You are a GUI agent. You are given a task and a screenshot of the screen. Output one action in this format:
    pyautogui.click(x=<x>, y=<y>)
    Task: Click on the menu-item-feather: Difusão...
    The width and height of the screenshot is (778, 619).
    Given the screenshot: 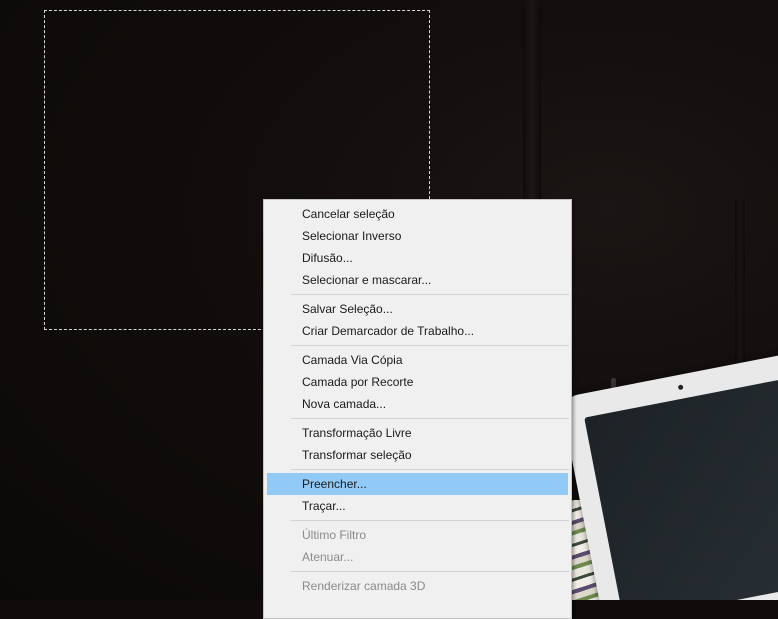 What is the action you would take?
    pyautogui.click(x=417, y=258)
    